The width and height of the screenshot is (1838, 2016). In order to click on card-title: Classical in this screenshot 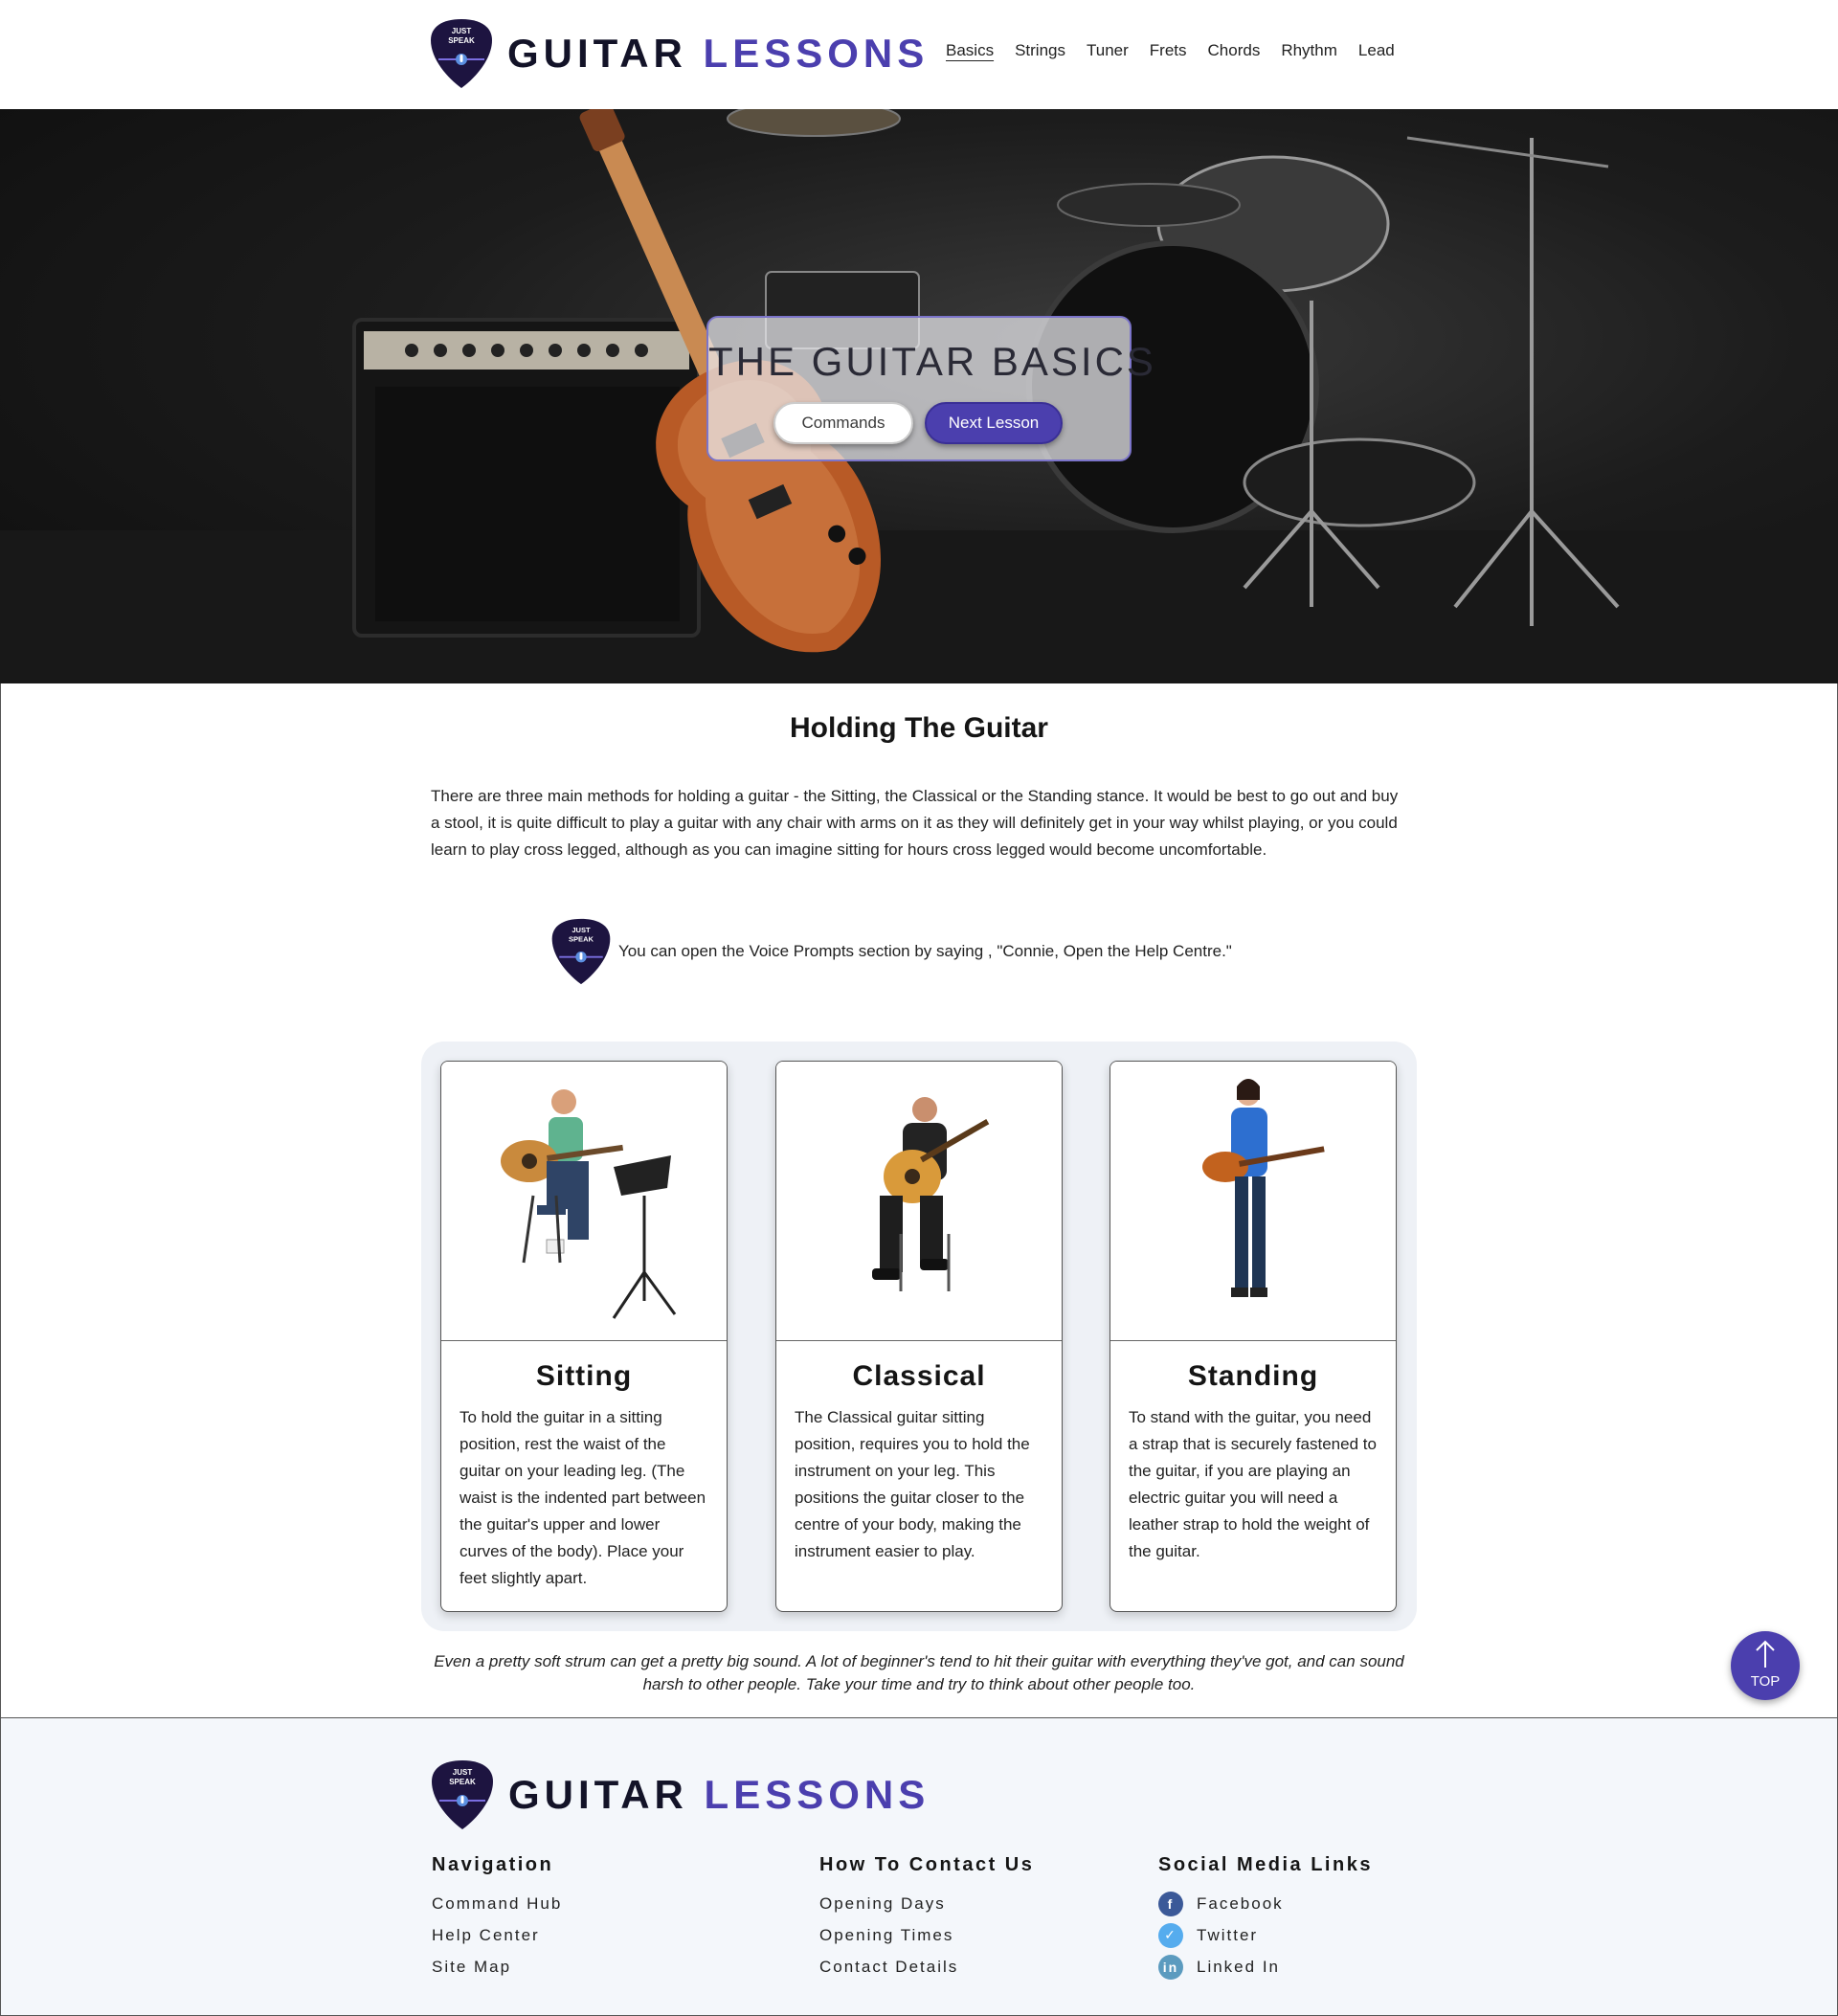, I will do `click(919, 1376)`.